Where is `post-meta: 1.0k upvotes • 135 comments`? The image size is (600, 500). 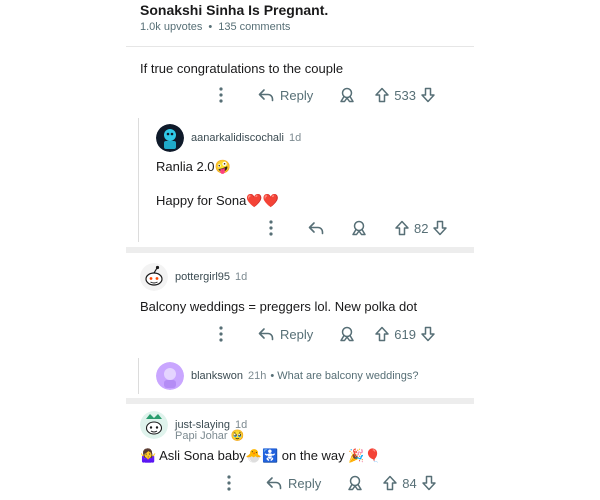 post-meta: 1.0k upvotes • 135 comments is located at coordinates (215, 27).